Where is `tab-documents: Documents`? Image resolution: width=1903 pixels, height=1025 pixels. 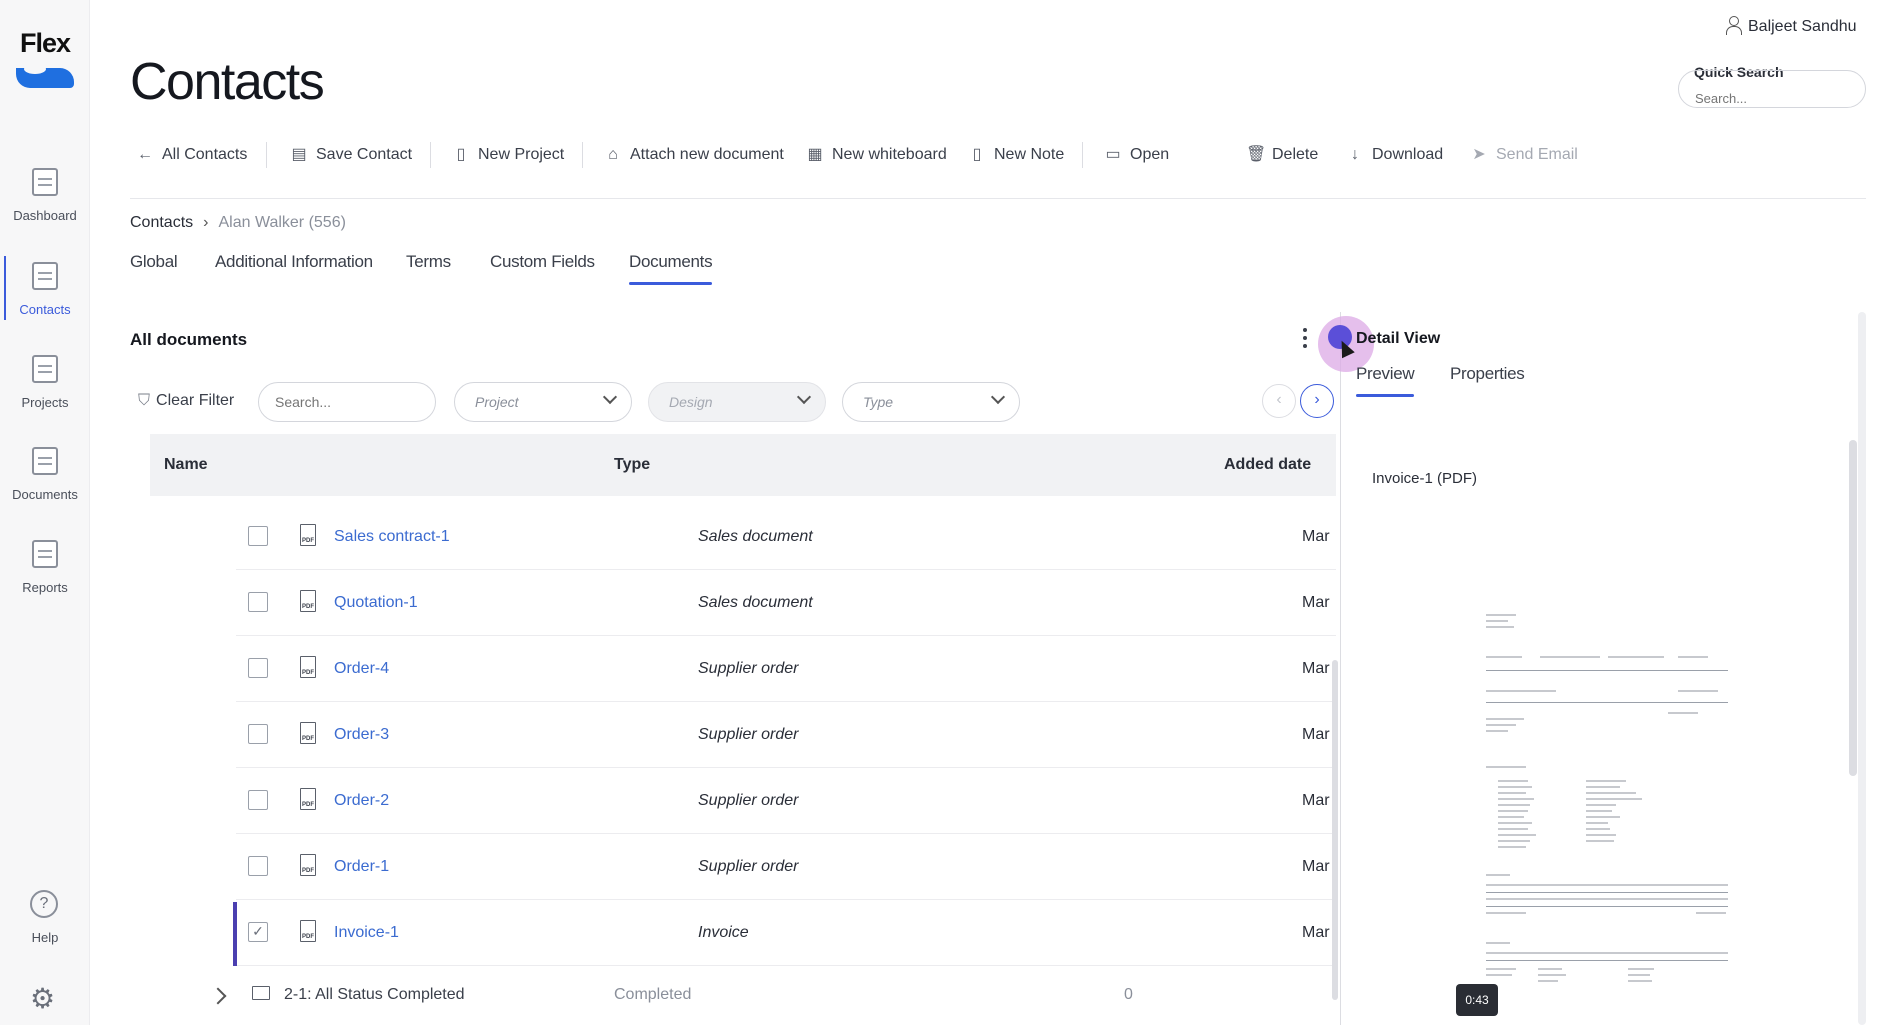 tab-documents: Documents is located at coordinates (671, 268).